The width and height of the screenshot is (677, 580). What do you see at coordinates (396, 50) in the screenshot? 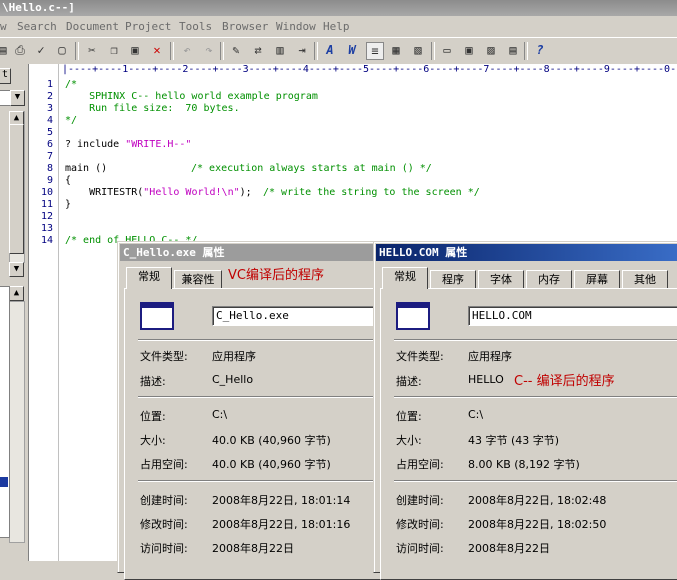
I see `case-icon: ▦` at bounding box center [396, 50].